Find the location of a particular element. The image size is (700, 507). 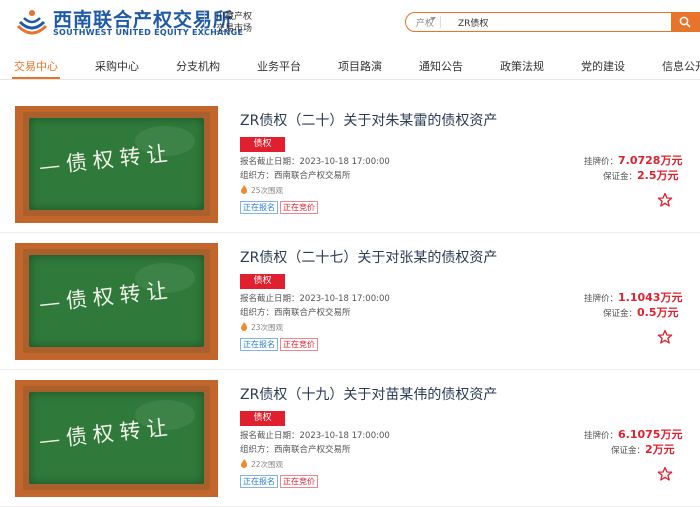

views-count: 22次围观 is located at coordinates (261, 464).